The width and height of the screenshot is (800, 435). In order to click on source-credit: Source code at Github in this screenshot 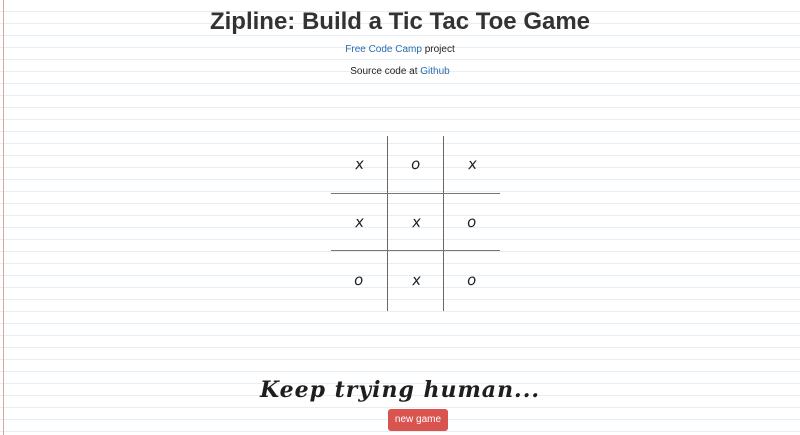, I will do `click(400, 72)`.